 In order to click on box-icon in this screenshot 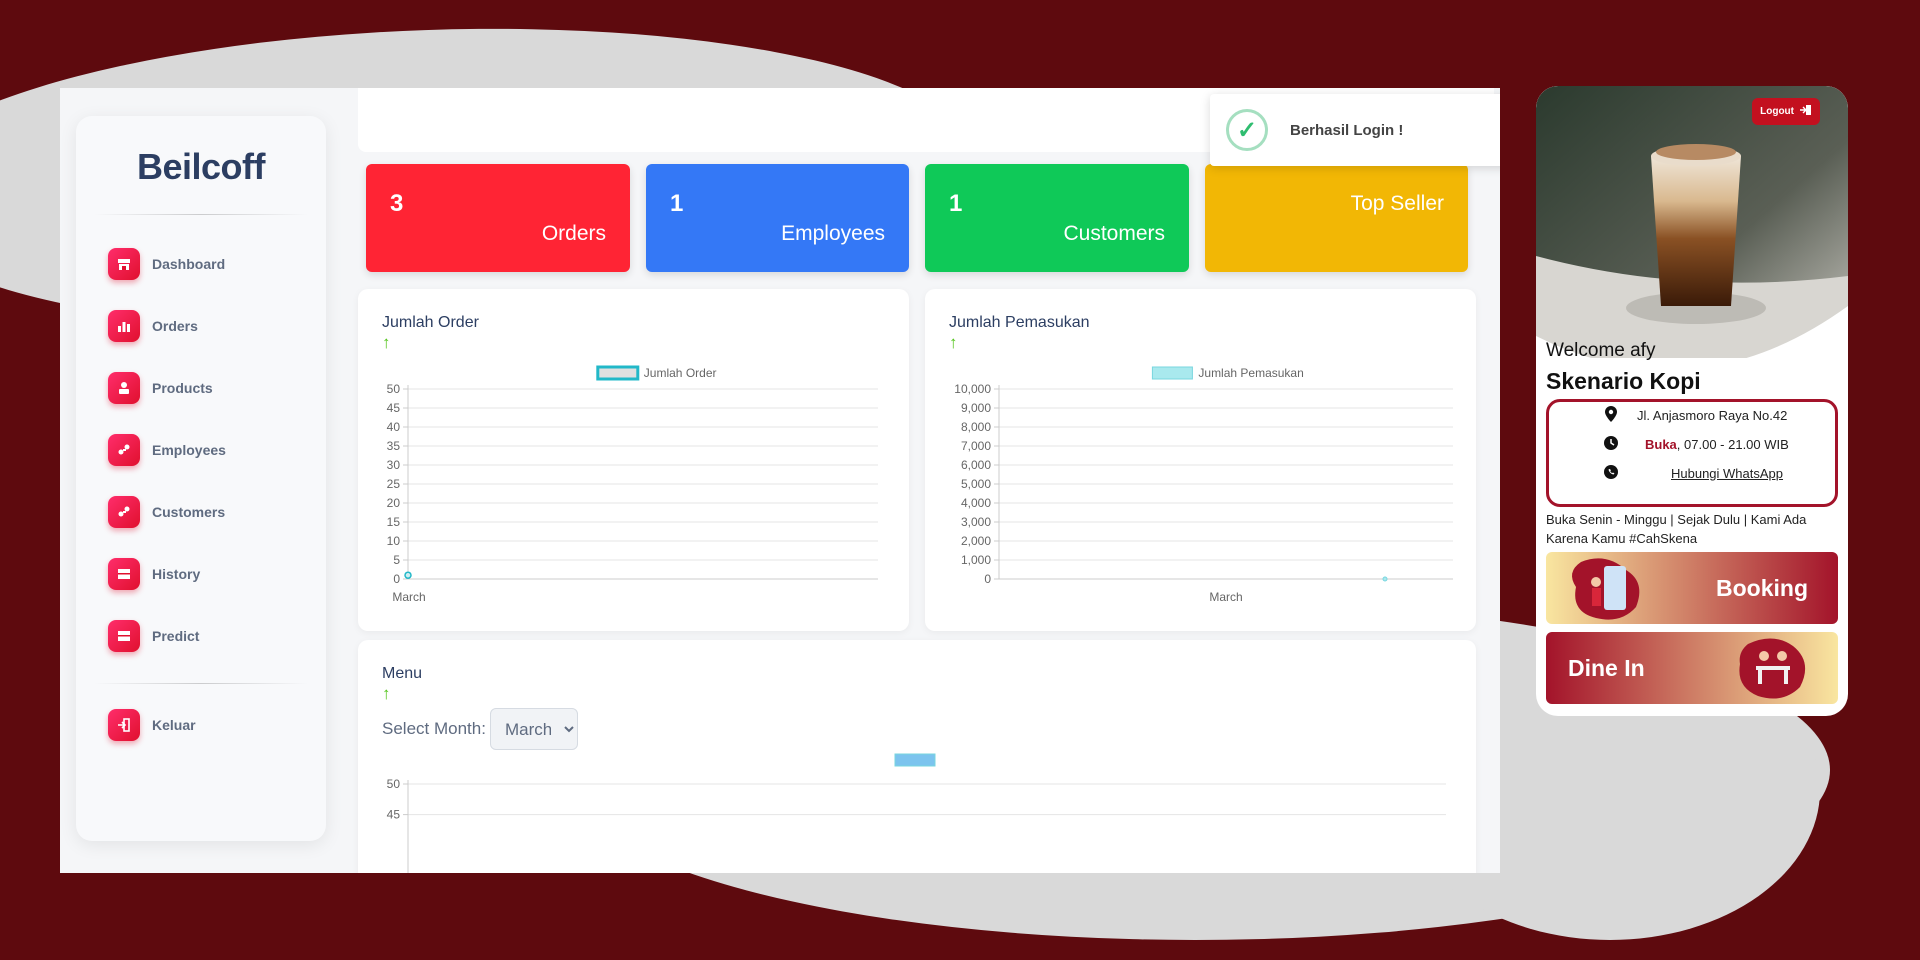, I will do `click(124, 388)`.